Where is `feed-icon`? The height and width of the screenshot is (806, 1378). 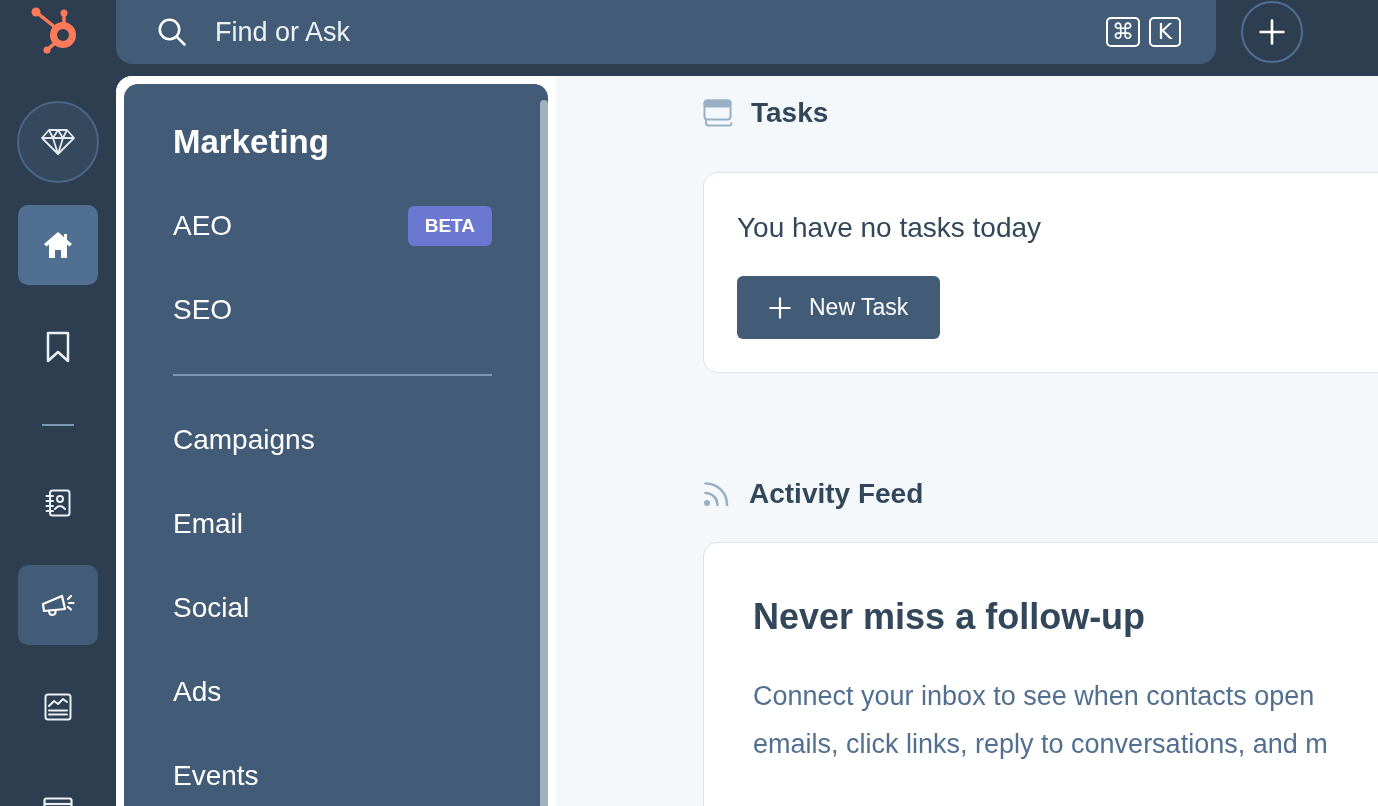 feed-icon is located at coordinates (717, 494).